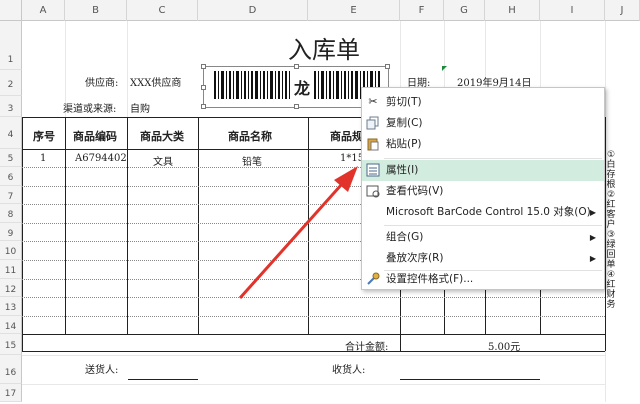 This screenshot has height=404, width=640. Describe the element at coordinates (253, 10) in the screenshot. I see `column-header-d: D` at that location.